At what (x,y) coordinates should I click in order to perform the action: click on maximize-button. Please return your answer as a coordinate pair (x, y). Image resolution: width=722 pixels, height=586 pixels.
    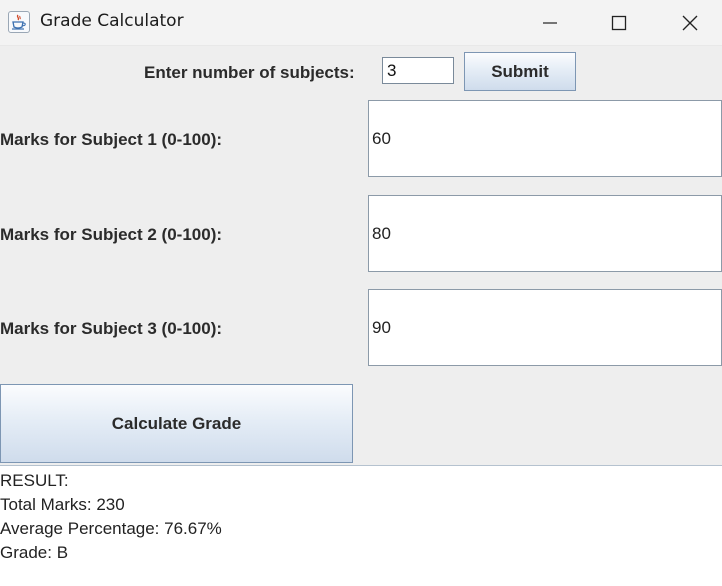
    Looking at the image, I should click on (619, 22).